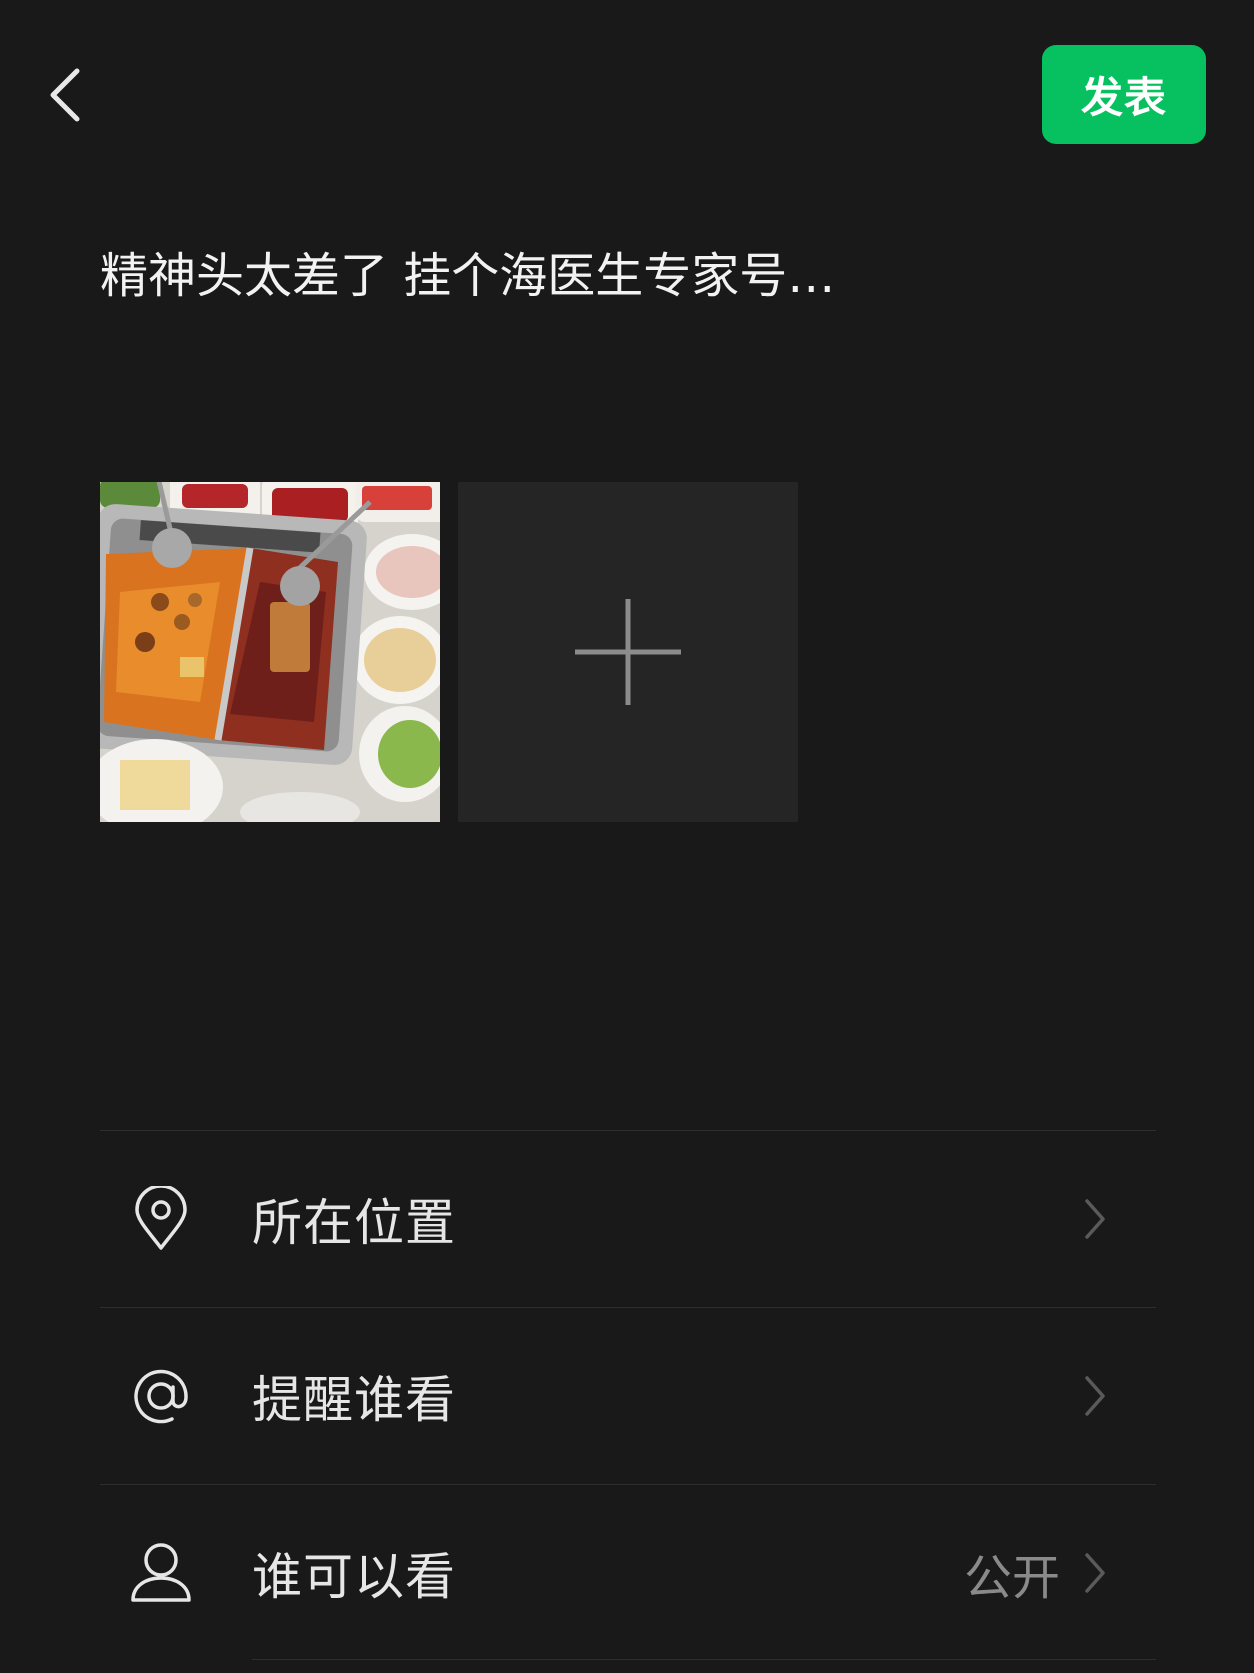 Image resolution: width=1254 pixels, height=1673 pixels. Describe the element at coordinates (449, 652) in the screenshot. I see `photo-grid` at that location.